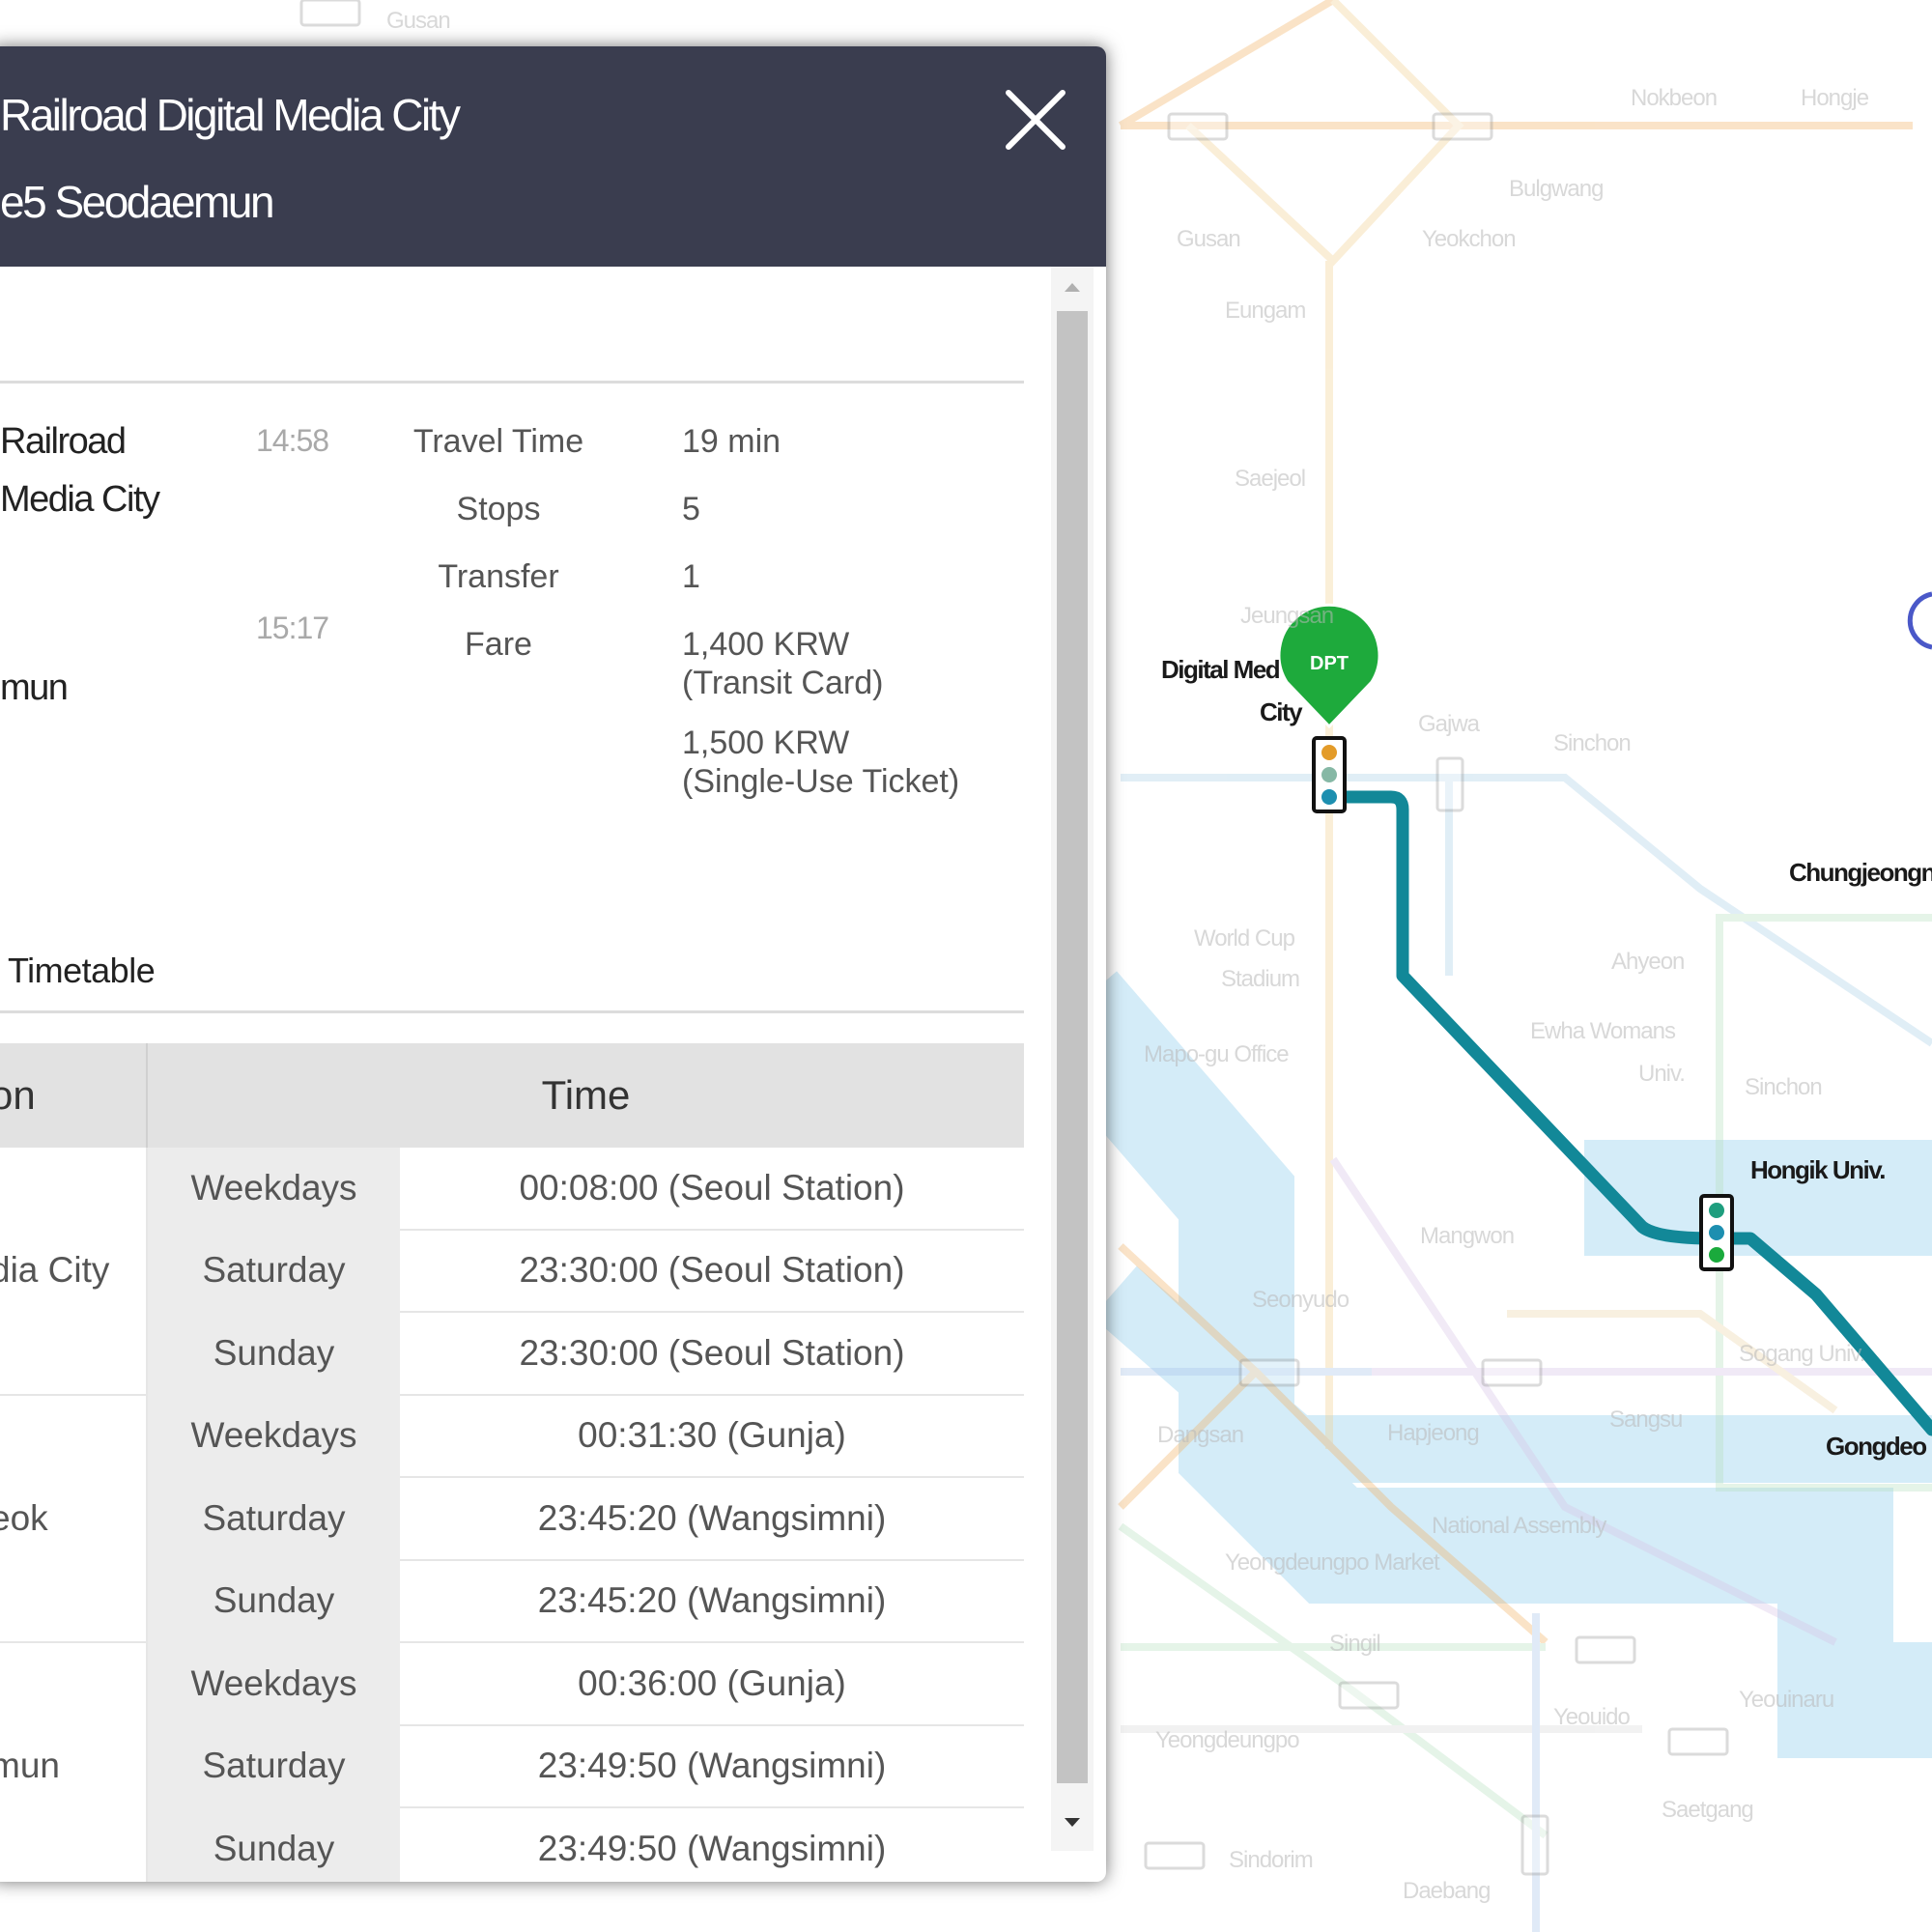 The width and height of the screenshot is (1932, 1932). I want to click on table-row: Saturday 23:49:50 (Wangsimni), so click(512, 1766).